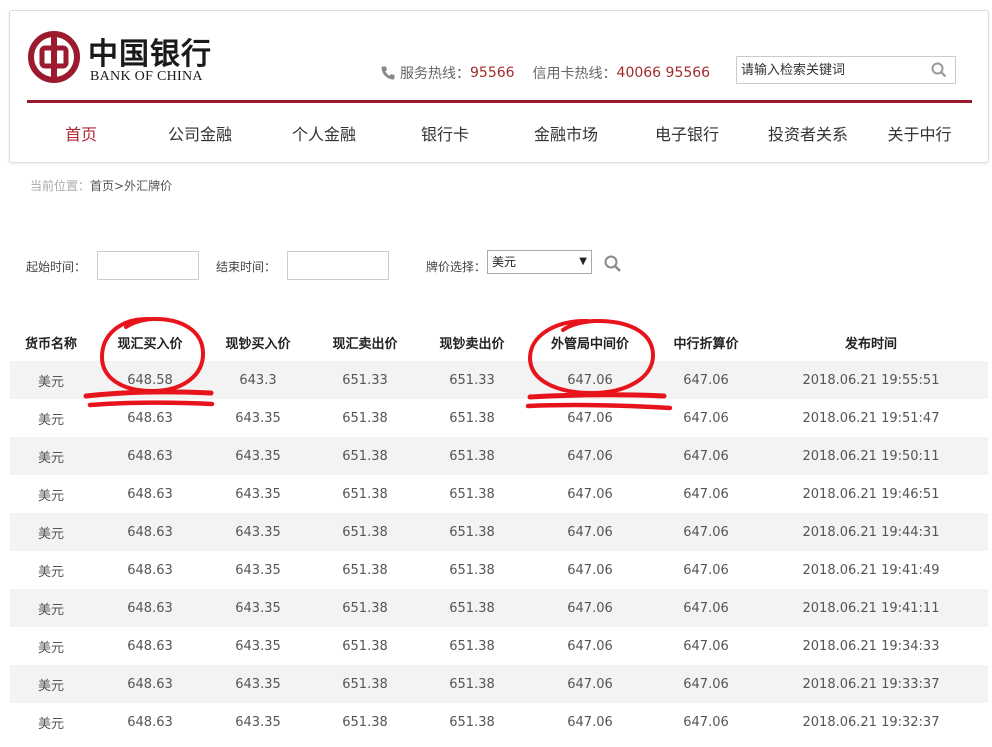 The height and width of the screenshot is (747, 992). I want to click on bank-of-china-logo-icon, so click(54, 57).